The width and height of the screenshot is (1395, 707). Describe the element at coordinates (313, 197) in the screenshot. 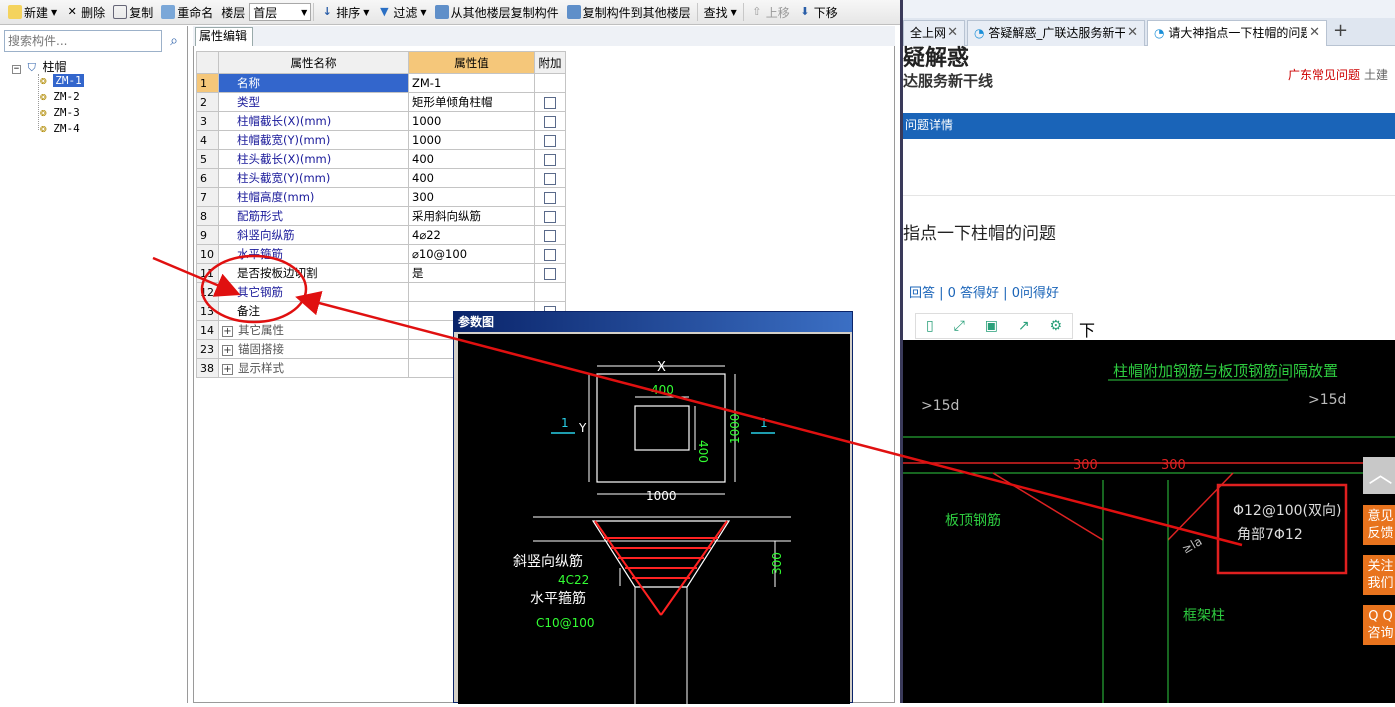

I see `property-name: 柱帽高度(mm)` at that location.